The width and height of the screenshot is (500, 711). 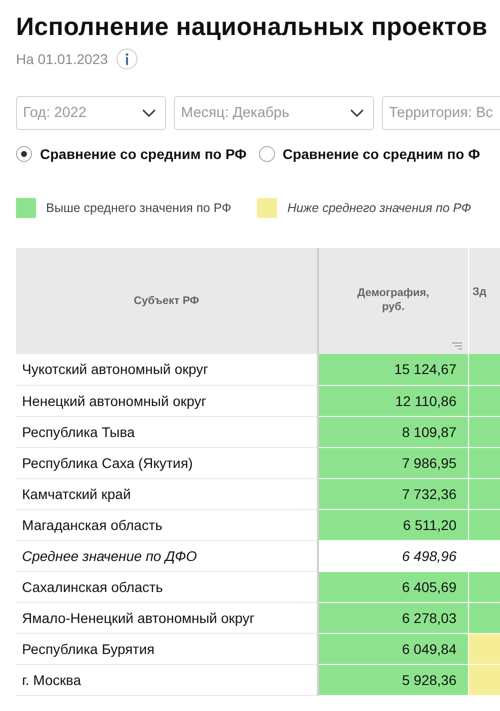 What do you see at coordinates (167, 400) in the screenshot?
I see `region-name: Ненецкий автономный округ` at bounding box center [167, 400].